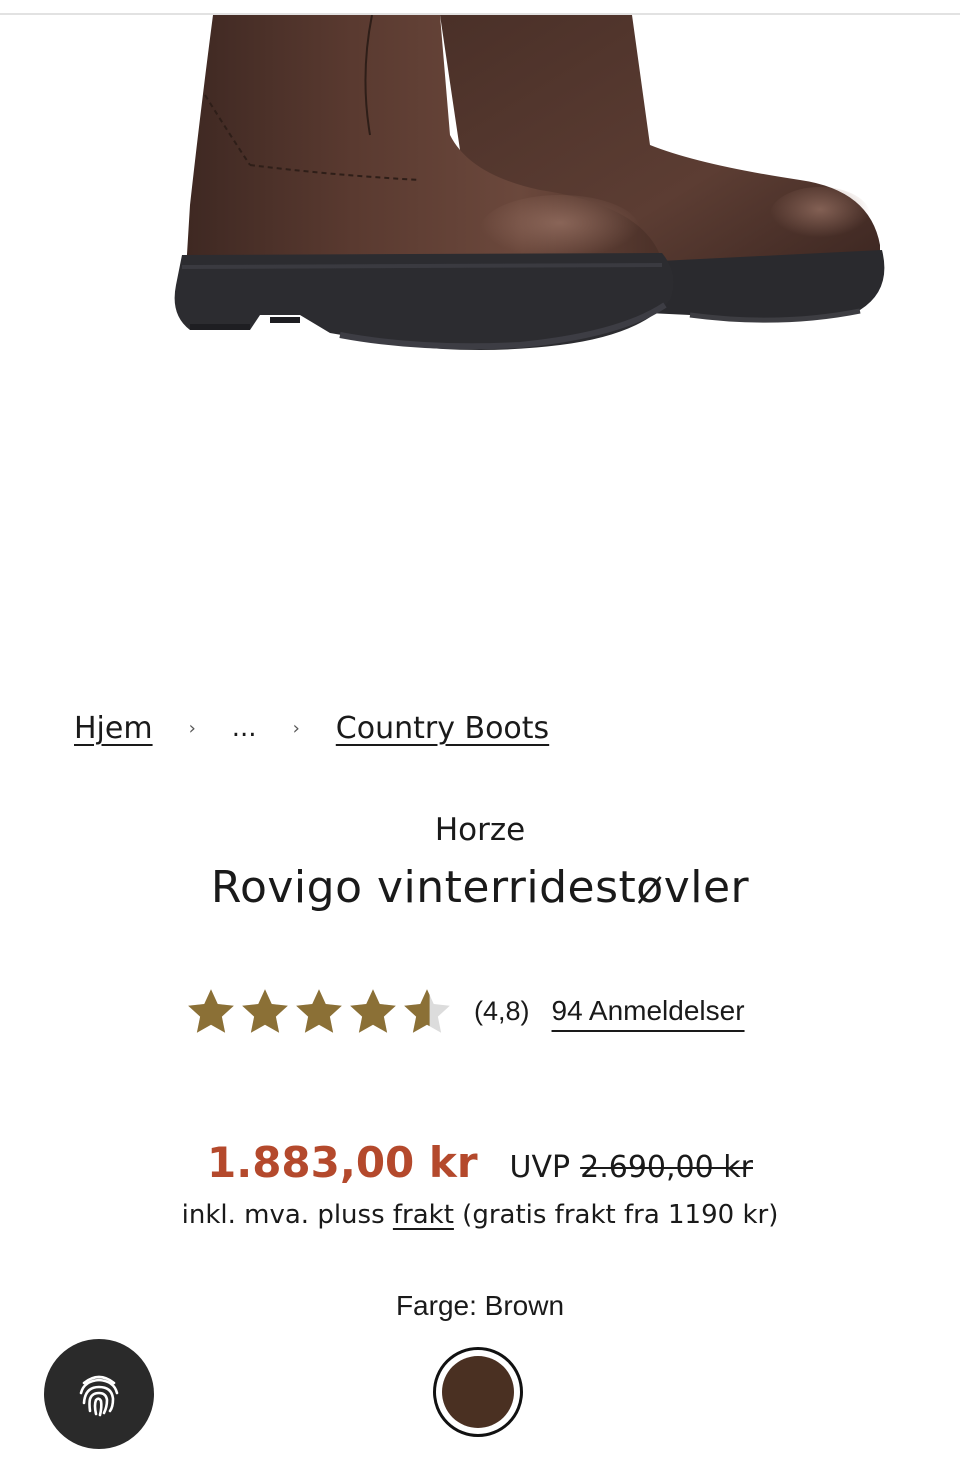  Describe the element at coordinates (480, 887) in the screenshot. I see `product-title: Rovigo vinterridestøvler` at that location.